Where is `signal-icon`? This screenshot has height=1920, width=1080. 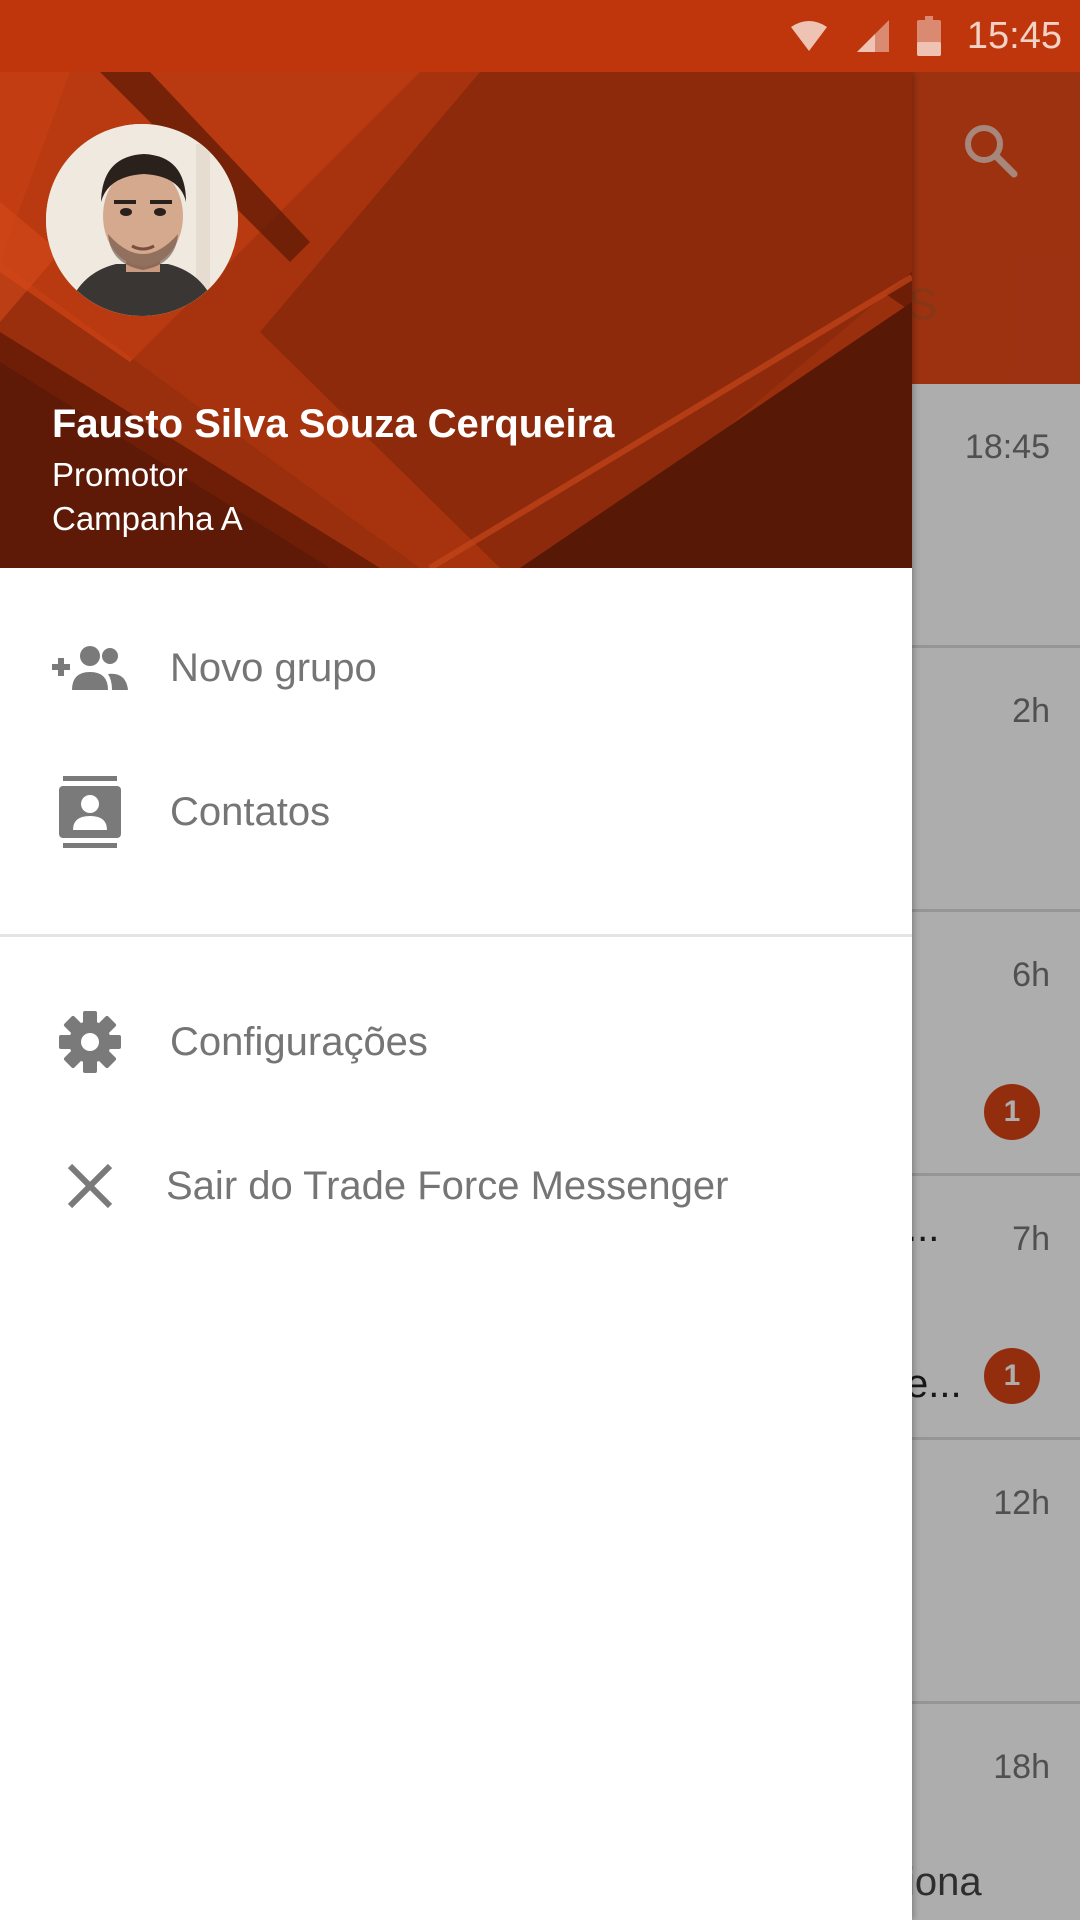
signal-icon is located at coordinates (873, 36).